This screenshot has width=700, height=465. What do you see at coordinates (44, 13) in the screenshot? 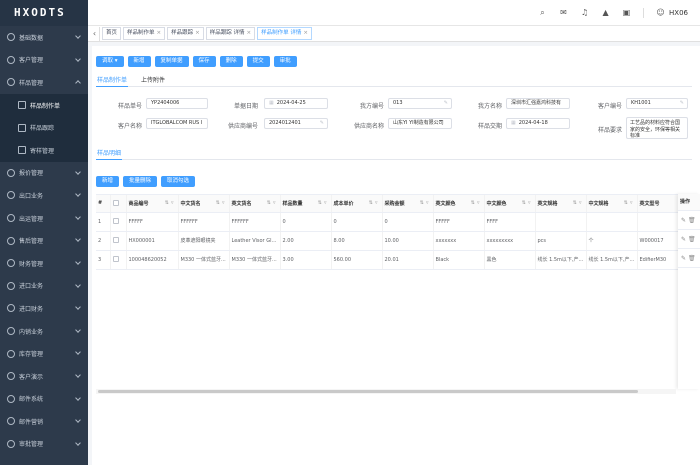
I see `app-logo: HXODTS` at bounding box center [44, 13].